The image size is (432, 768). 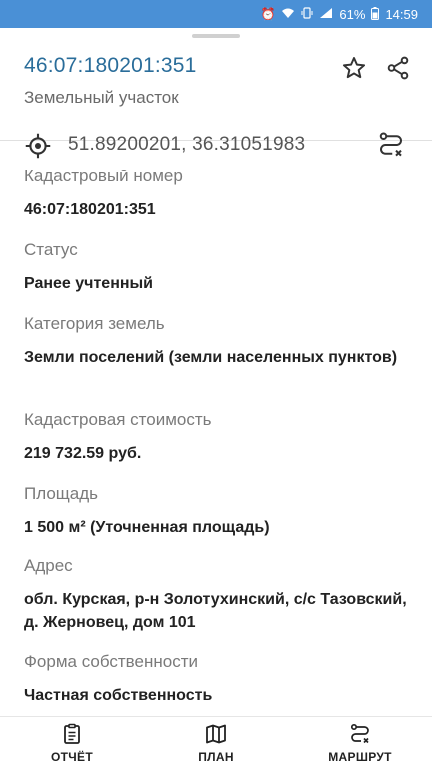 I want to click on alarm-icon: ⏰, so click(x=268, y=14).